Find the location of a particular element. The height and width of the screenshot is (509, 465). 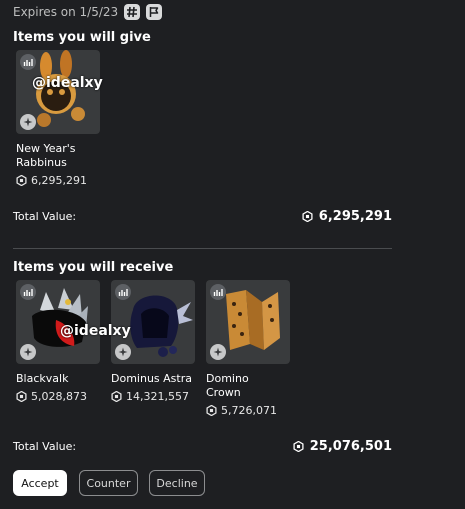

give-total-label: Total Value: is located at coordinates (45, 216).